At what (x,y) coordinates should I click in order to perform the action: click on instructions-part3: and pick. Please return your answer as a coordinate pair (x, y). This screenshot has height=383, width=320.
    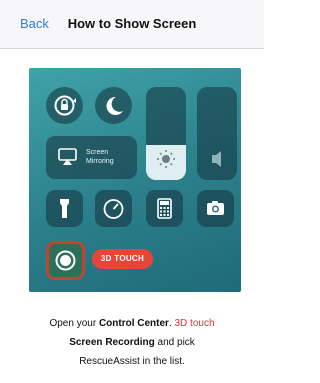
    Looking at the image, I should click on (174, 342).